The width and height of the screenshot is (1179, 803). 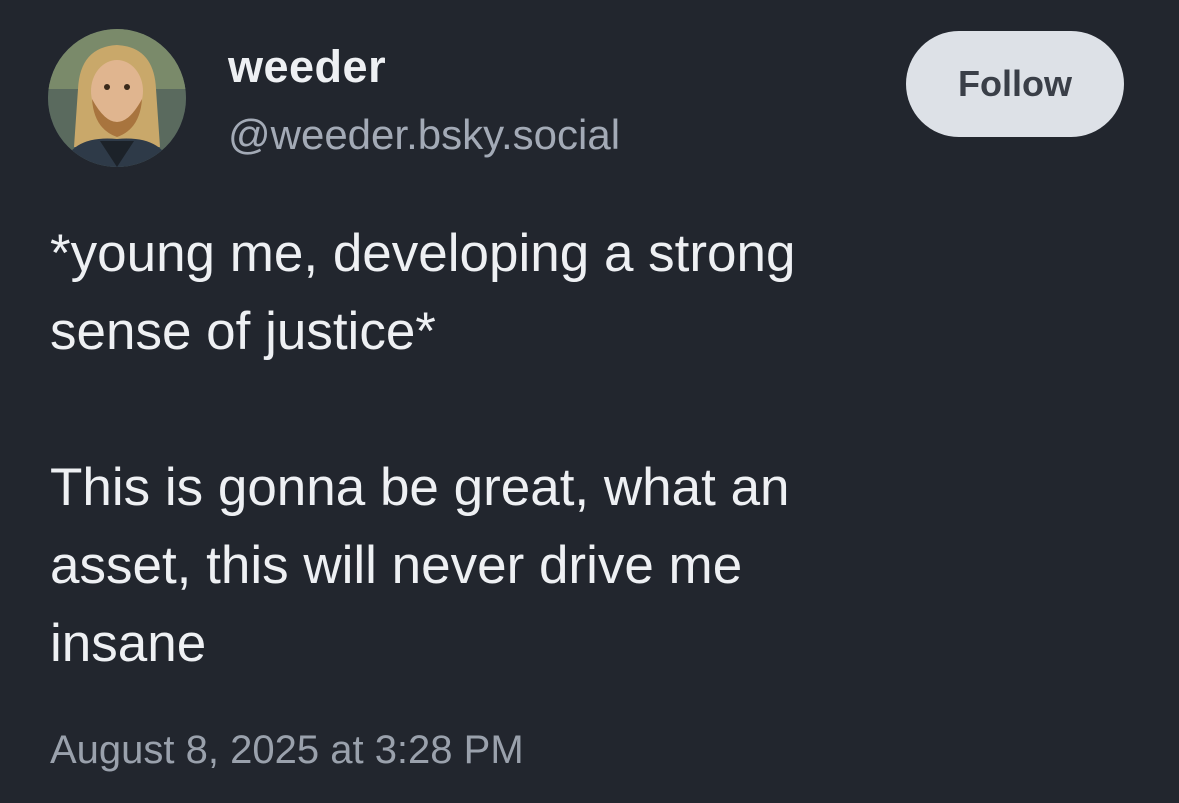 I want to click on user-handle: @weeder.bsky.social, so click(x=424, y=135).